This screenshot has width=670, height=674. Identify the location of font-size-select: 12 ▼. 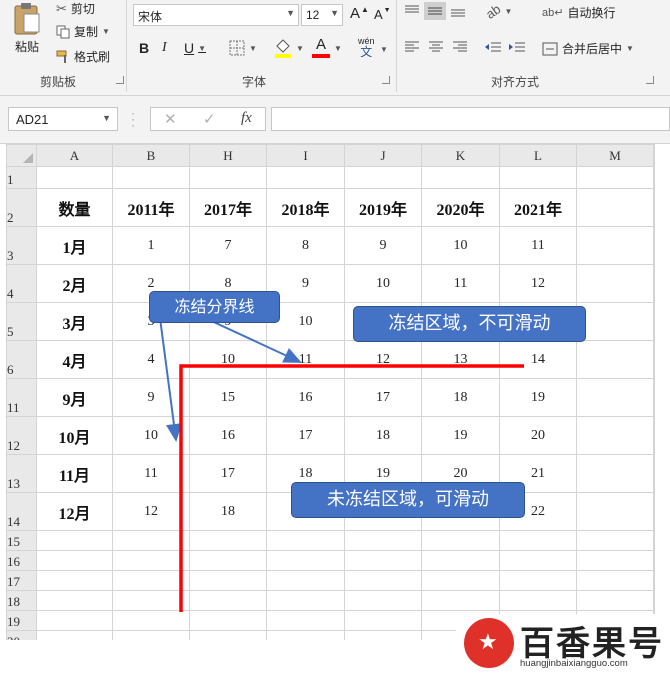
(322, 15).